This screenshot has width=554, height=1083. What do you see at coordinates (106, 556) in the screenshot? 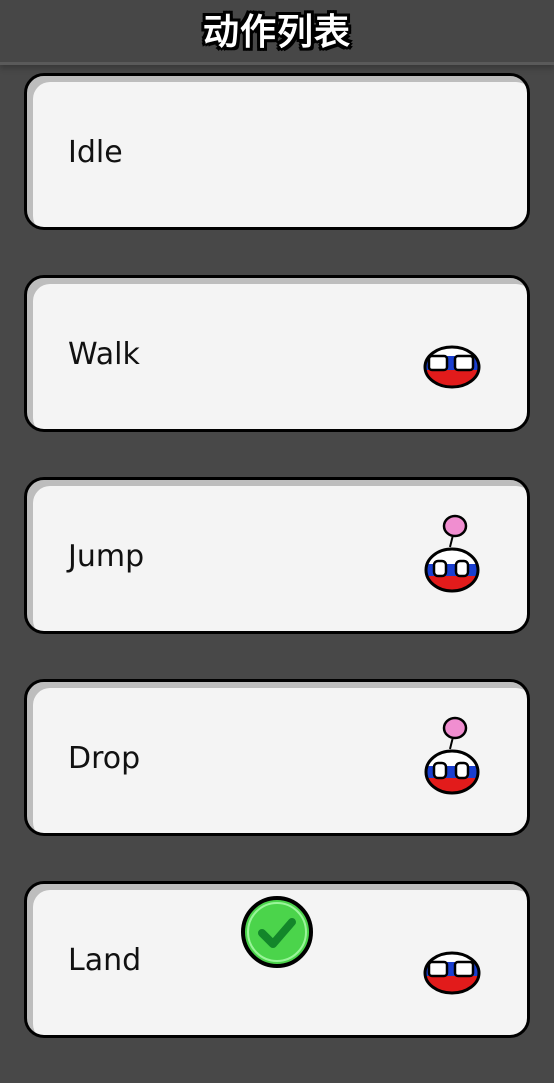
I see `action-label: Jump` at bounding box center [106, 556].